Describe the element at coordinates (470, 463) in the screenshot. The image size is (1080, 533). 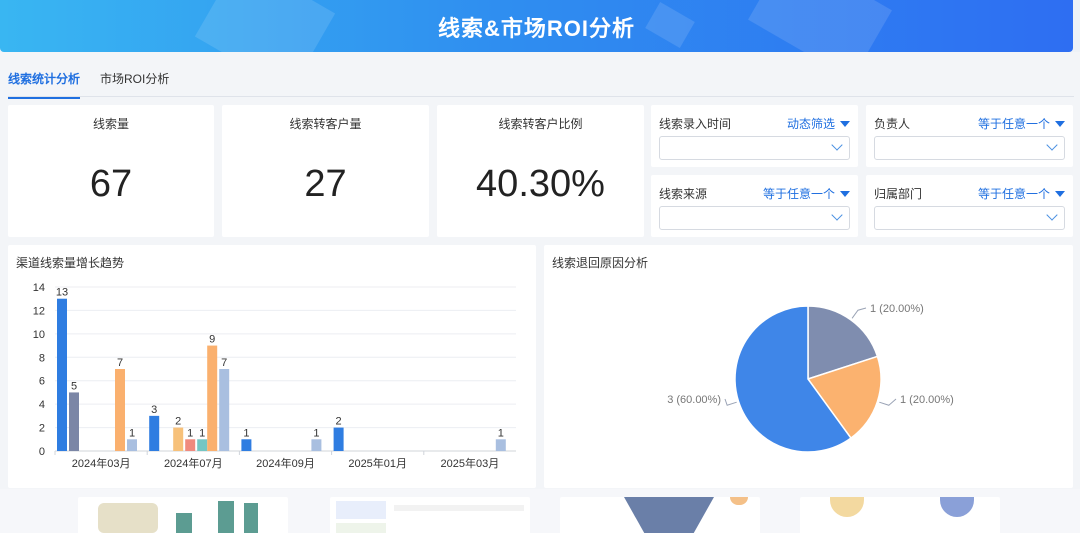
I see `x-tick-label: 2025年03月` at that location.